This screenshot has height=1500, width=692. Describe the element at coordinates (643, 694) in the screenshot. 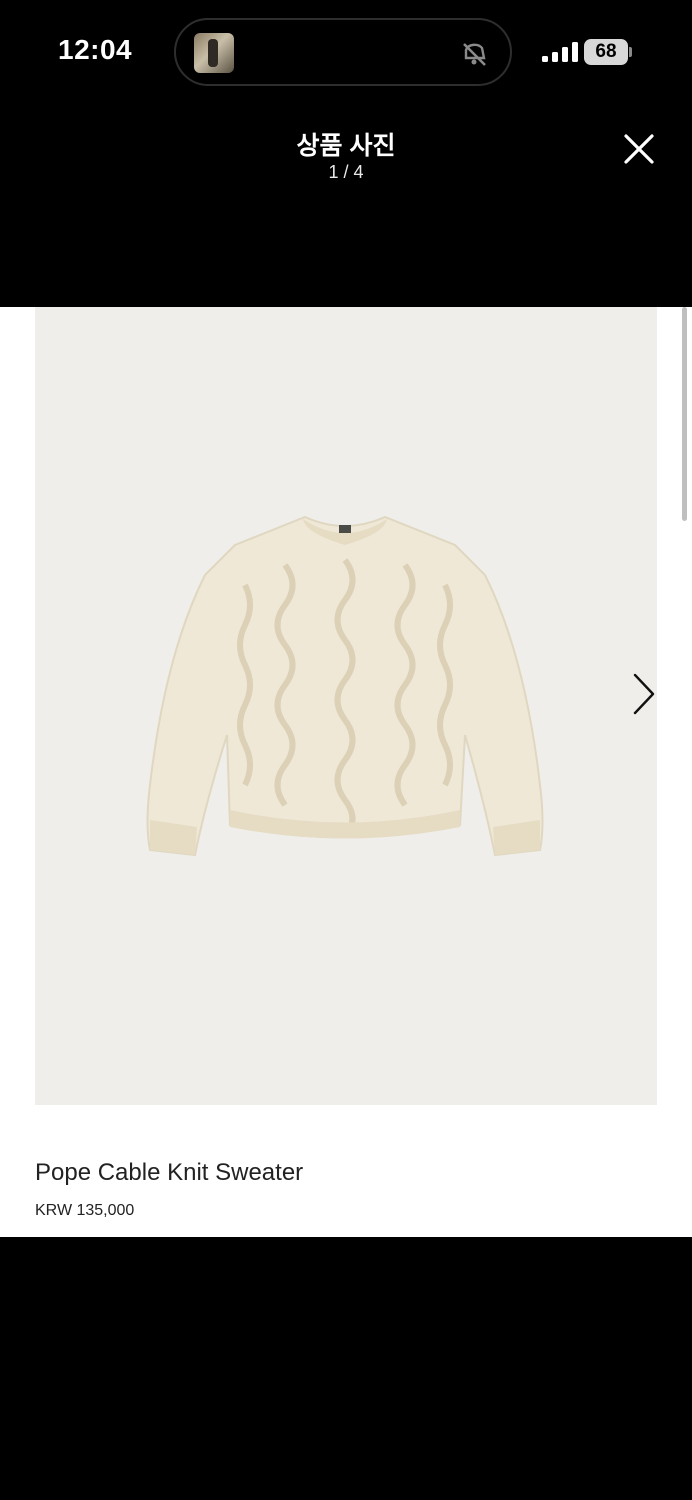

I see `chevron-right-icon` at that location.